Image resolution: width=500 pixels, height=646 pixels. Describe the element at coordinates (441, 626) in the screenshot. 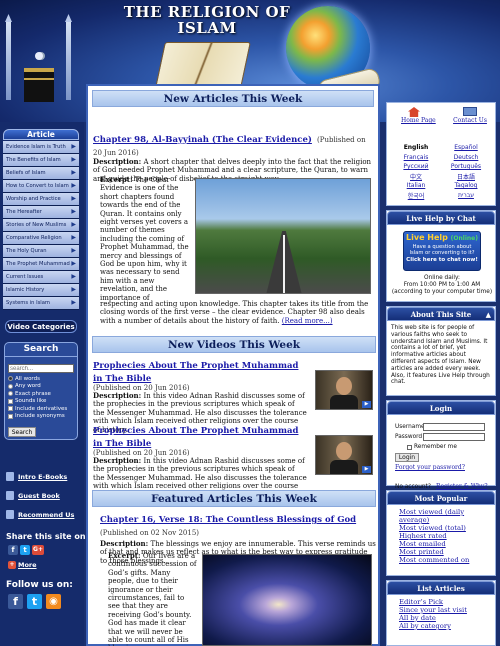

I see `list-articles-link: All by category` at that location.